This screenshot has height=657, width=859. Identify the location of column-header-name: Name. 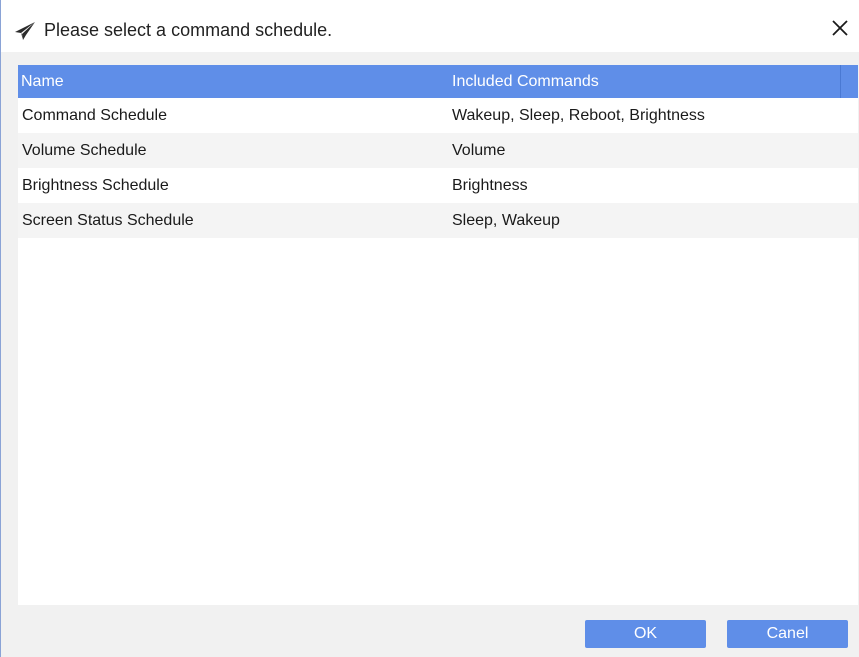
(42, 81).